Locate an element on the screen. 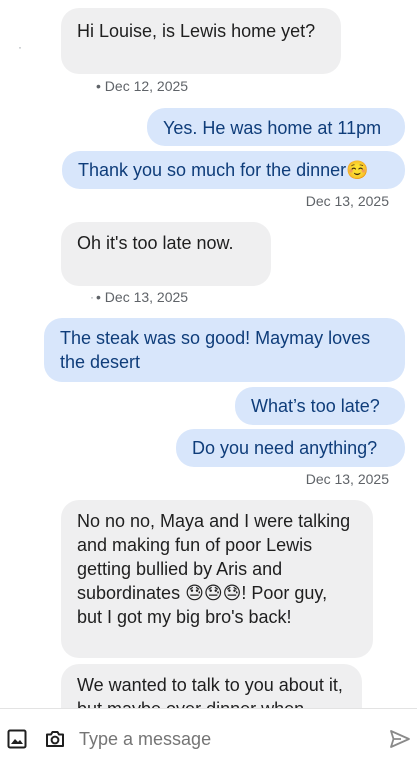  message-text: What’s too late? is located at coordinates (315, 406).